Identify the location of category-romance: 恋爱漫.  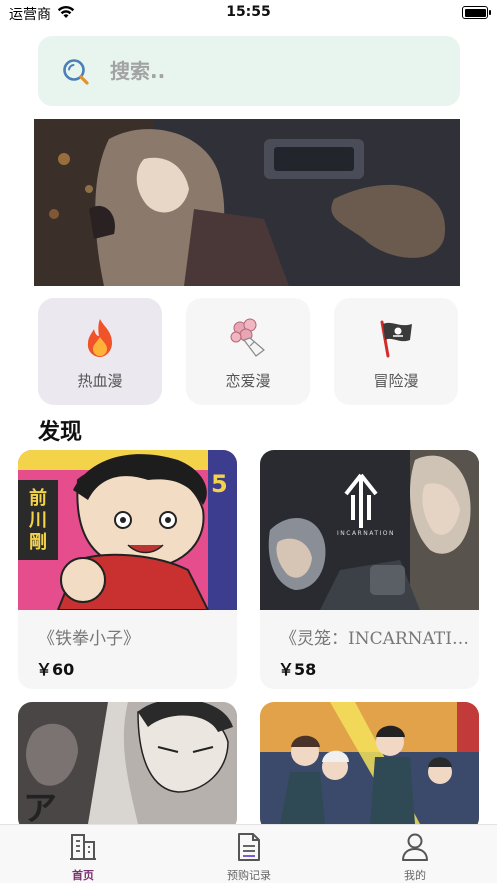
(248, 351).